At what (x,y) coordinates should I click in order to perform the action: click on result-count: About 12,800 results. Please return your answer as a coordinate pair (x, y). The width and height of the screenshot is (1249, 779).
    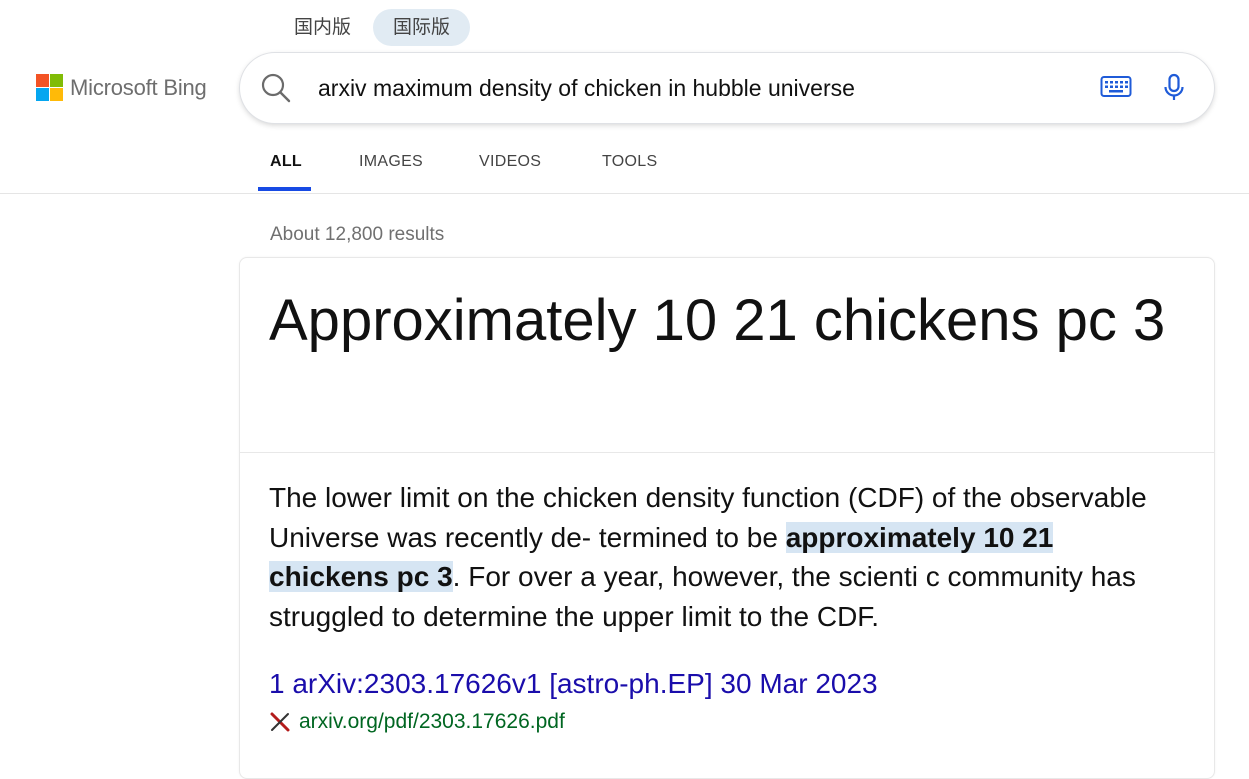
    Looking at the image, I should click on (357, 234).